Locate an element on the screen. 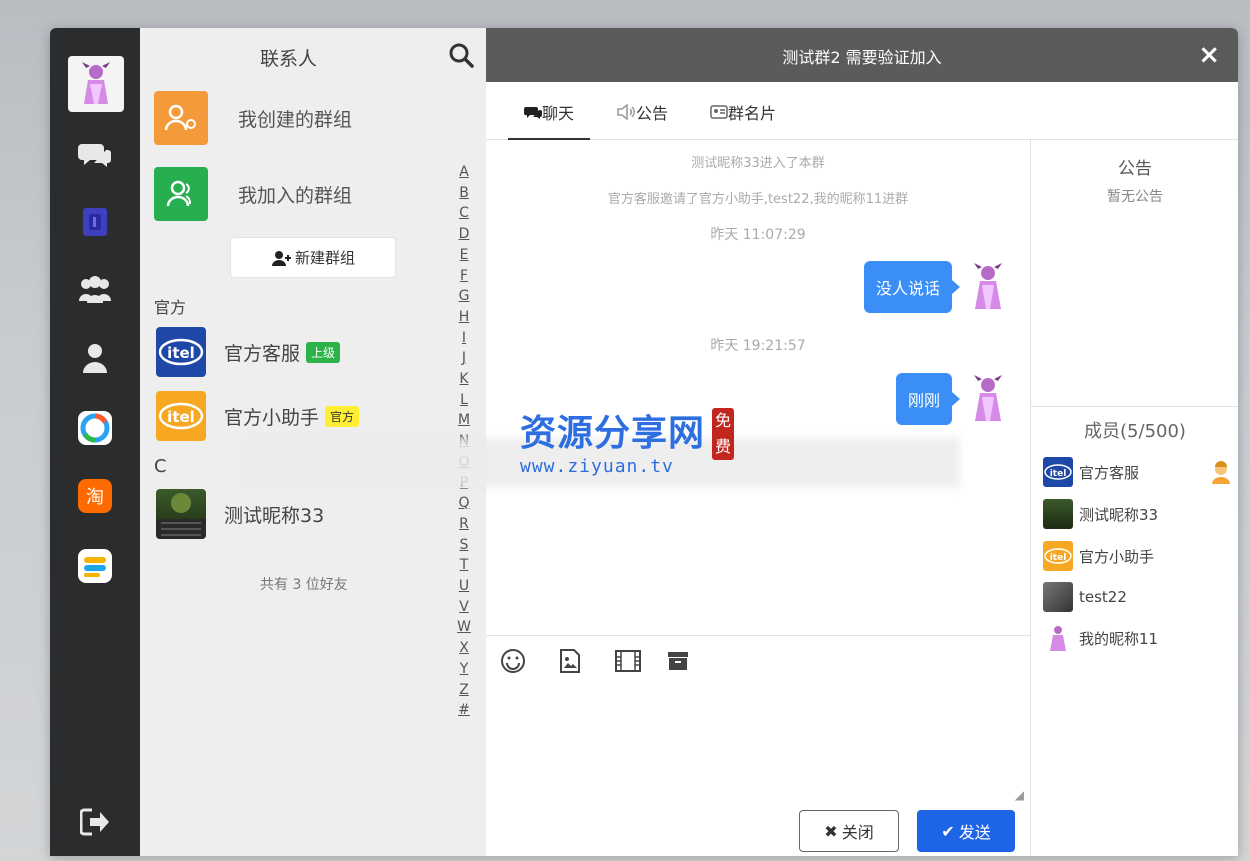  member-item: 我的昵称11 is located at coordinates (1138, 638).